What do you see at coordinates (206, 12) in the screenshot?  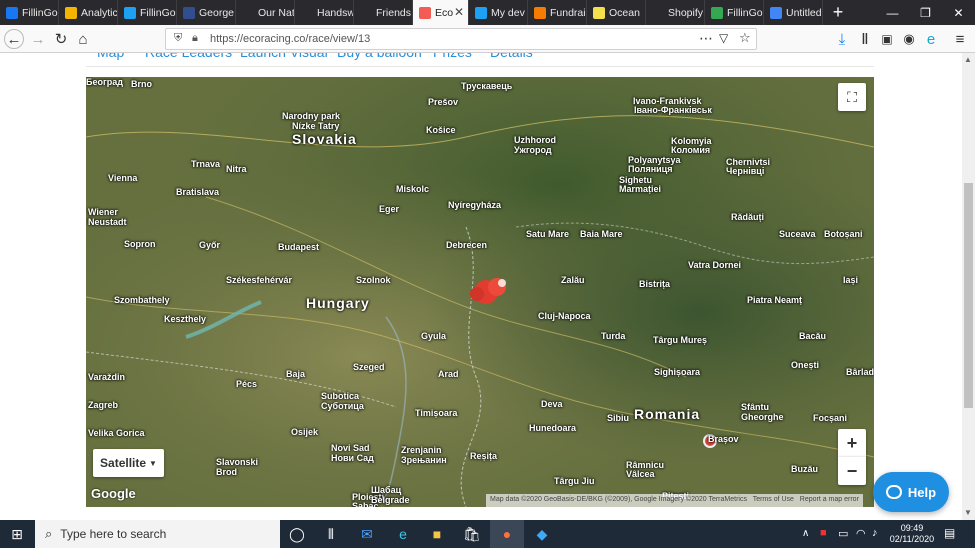 I see `browser-tab: George` at bounding box center [206, 12].